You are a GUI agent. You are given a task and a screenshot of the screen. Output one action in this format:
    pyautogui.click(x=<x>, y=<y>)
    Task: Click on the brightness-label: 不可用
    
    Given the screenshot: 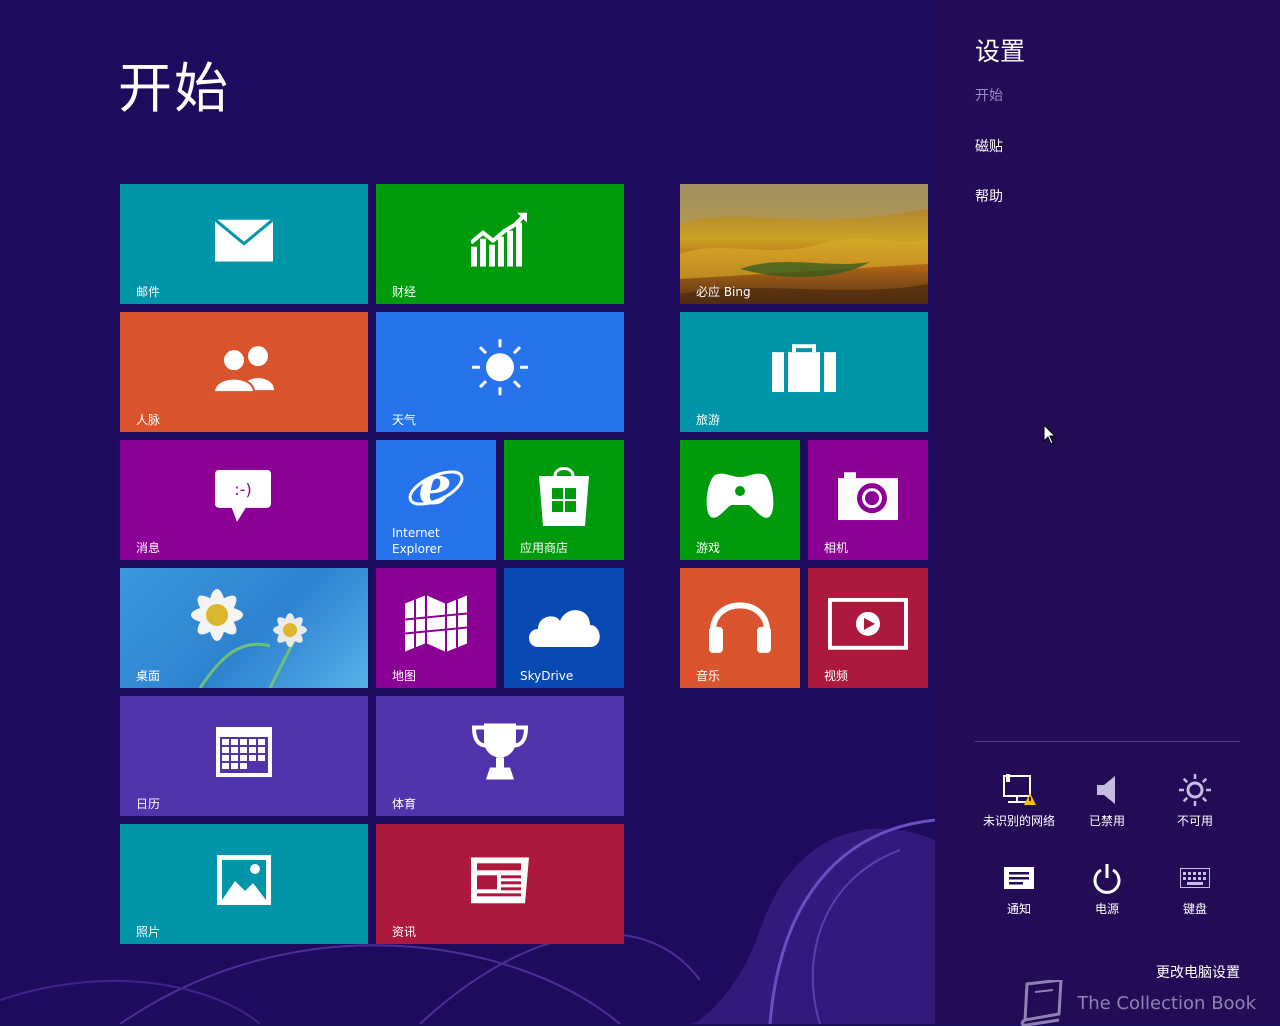 What is the action you would take?
    pyautogui.click(x=1194, y=821)
    